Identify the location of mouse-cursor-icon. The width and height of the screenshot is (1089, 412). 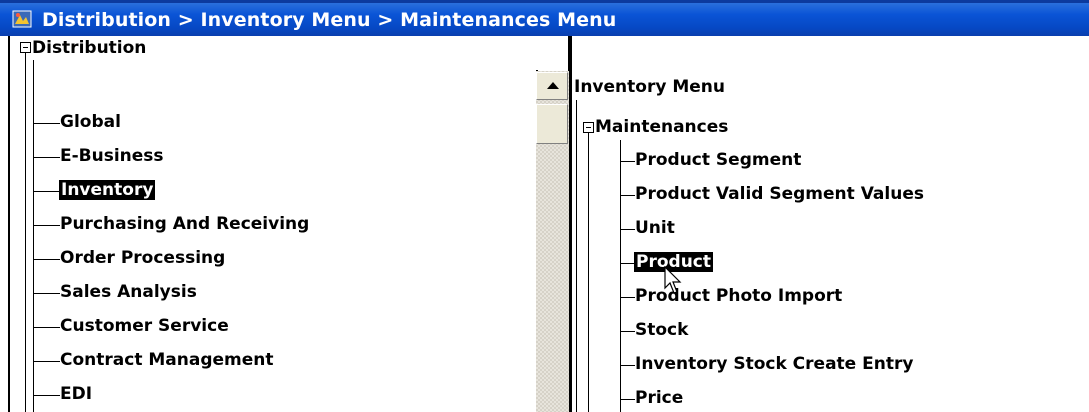
(673, 280).